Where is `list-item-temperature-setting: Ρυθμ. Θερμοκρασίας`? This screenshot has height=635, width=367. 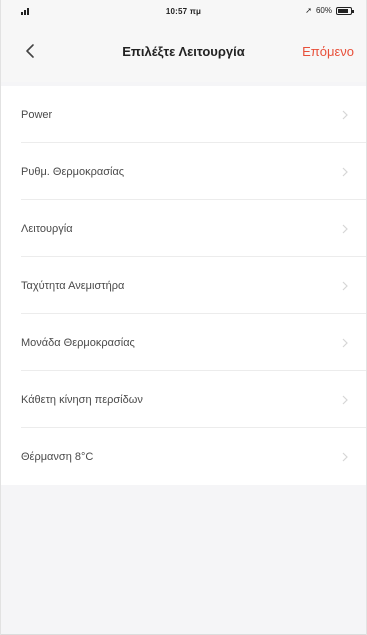 list-item-temperature-setting: Ρυθμ. Θερμοκρασίας is located at coordinates (183, 171).